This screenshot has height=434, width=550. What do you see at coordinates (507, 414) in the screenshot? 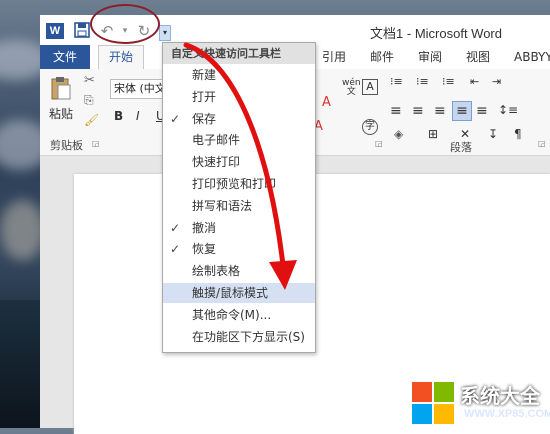
I see `watermark-url: WWW.XP85.COM` at bounding box center [507, 414].